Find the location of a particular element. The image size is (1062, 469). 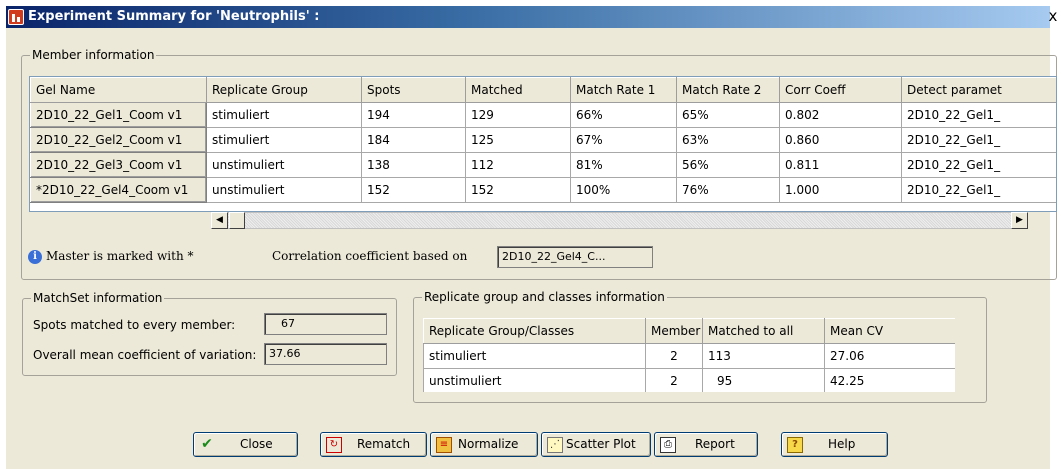

corr-coeff-cell: 0.811 is located at coordinates (840, 165).